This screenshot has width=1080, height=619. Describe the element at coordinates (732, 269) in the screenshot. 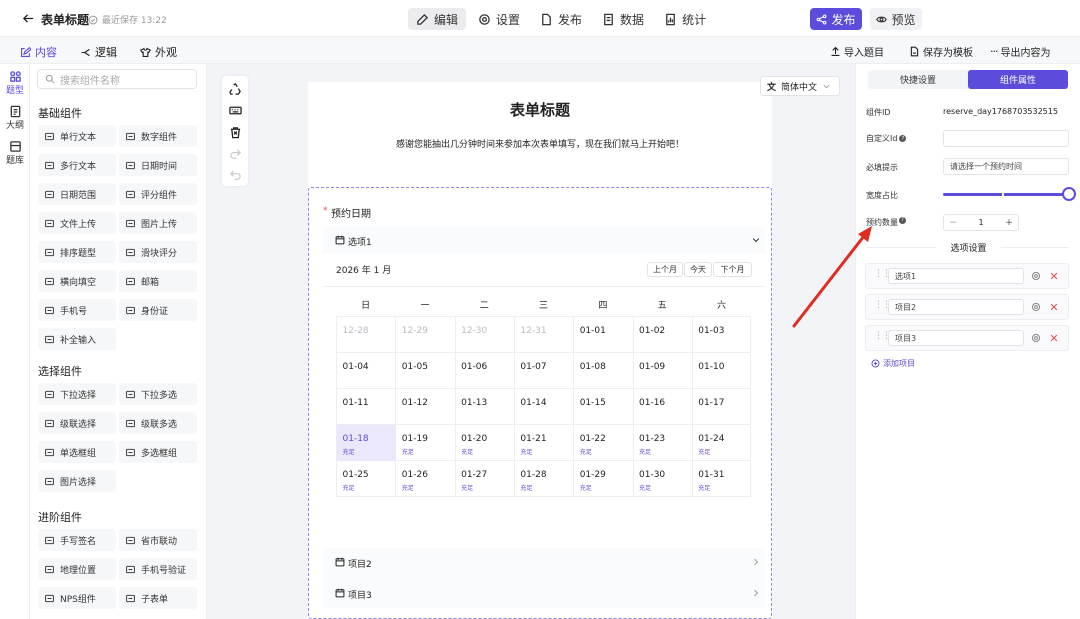

I see `next-month-button: 下个月` at that location.